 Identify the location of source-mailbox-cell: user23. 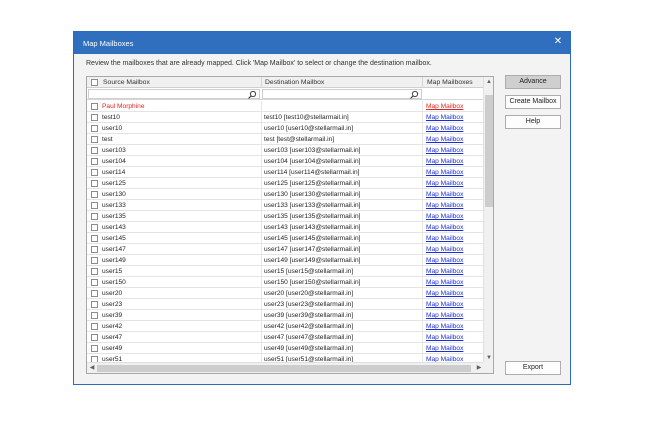
(112, 304).